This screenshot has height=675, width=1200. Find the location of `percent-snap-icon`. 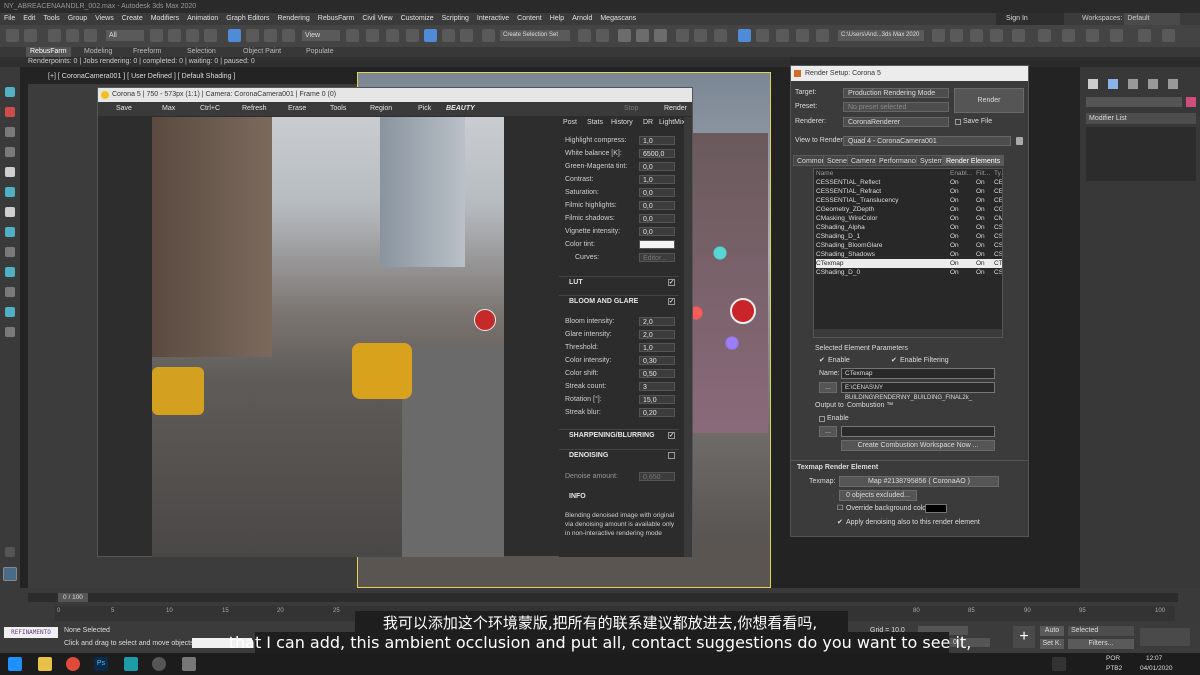

percent-snap-icon is located at coordinates (448, 35).